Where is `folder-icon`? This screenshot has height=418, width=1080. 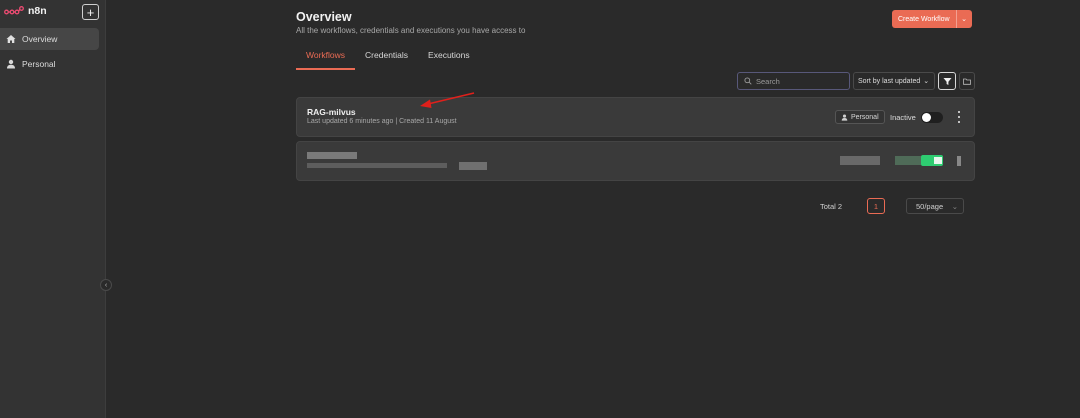
folder-icon is located at coordinates (967, 81).